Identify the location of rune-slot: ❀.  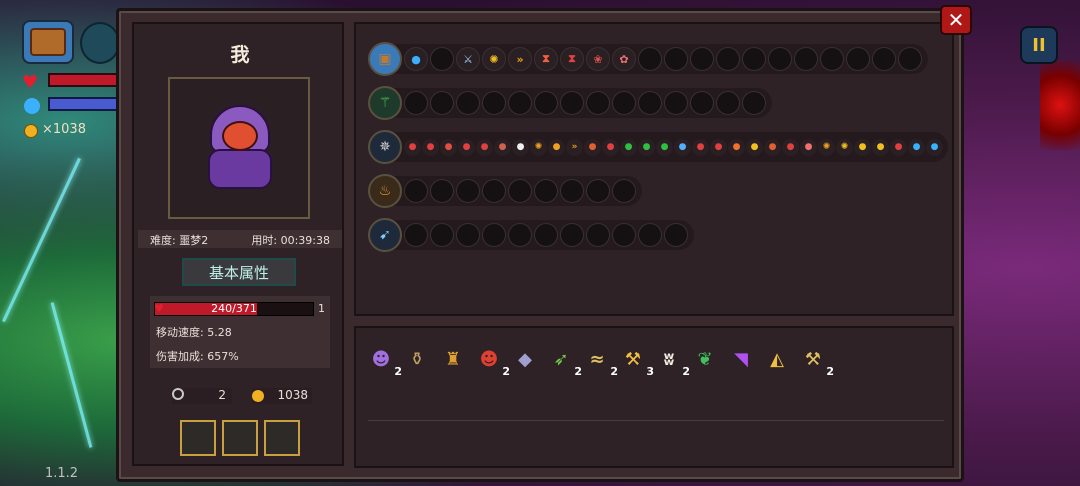
(598, 59).